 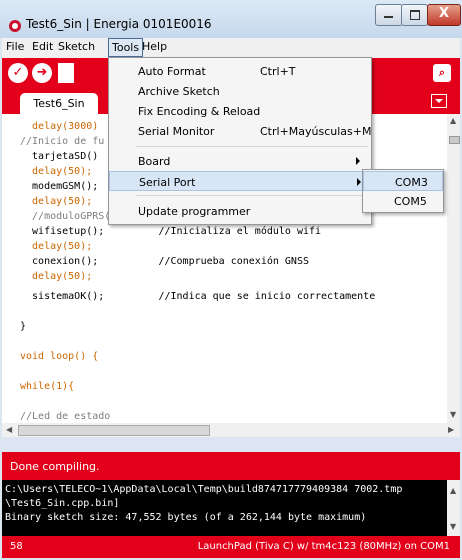 I want to click on port-label: COM3, so click(x=411, y=182).